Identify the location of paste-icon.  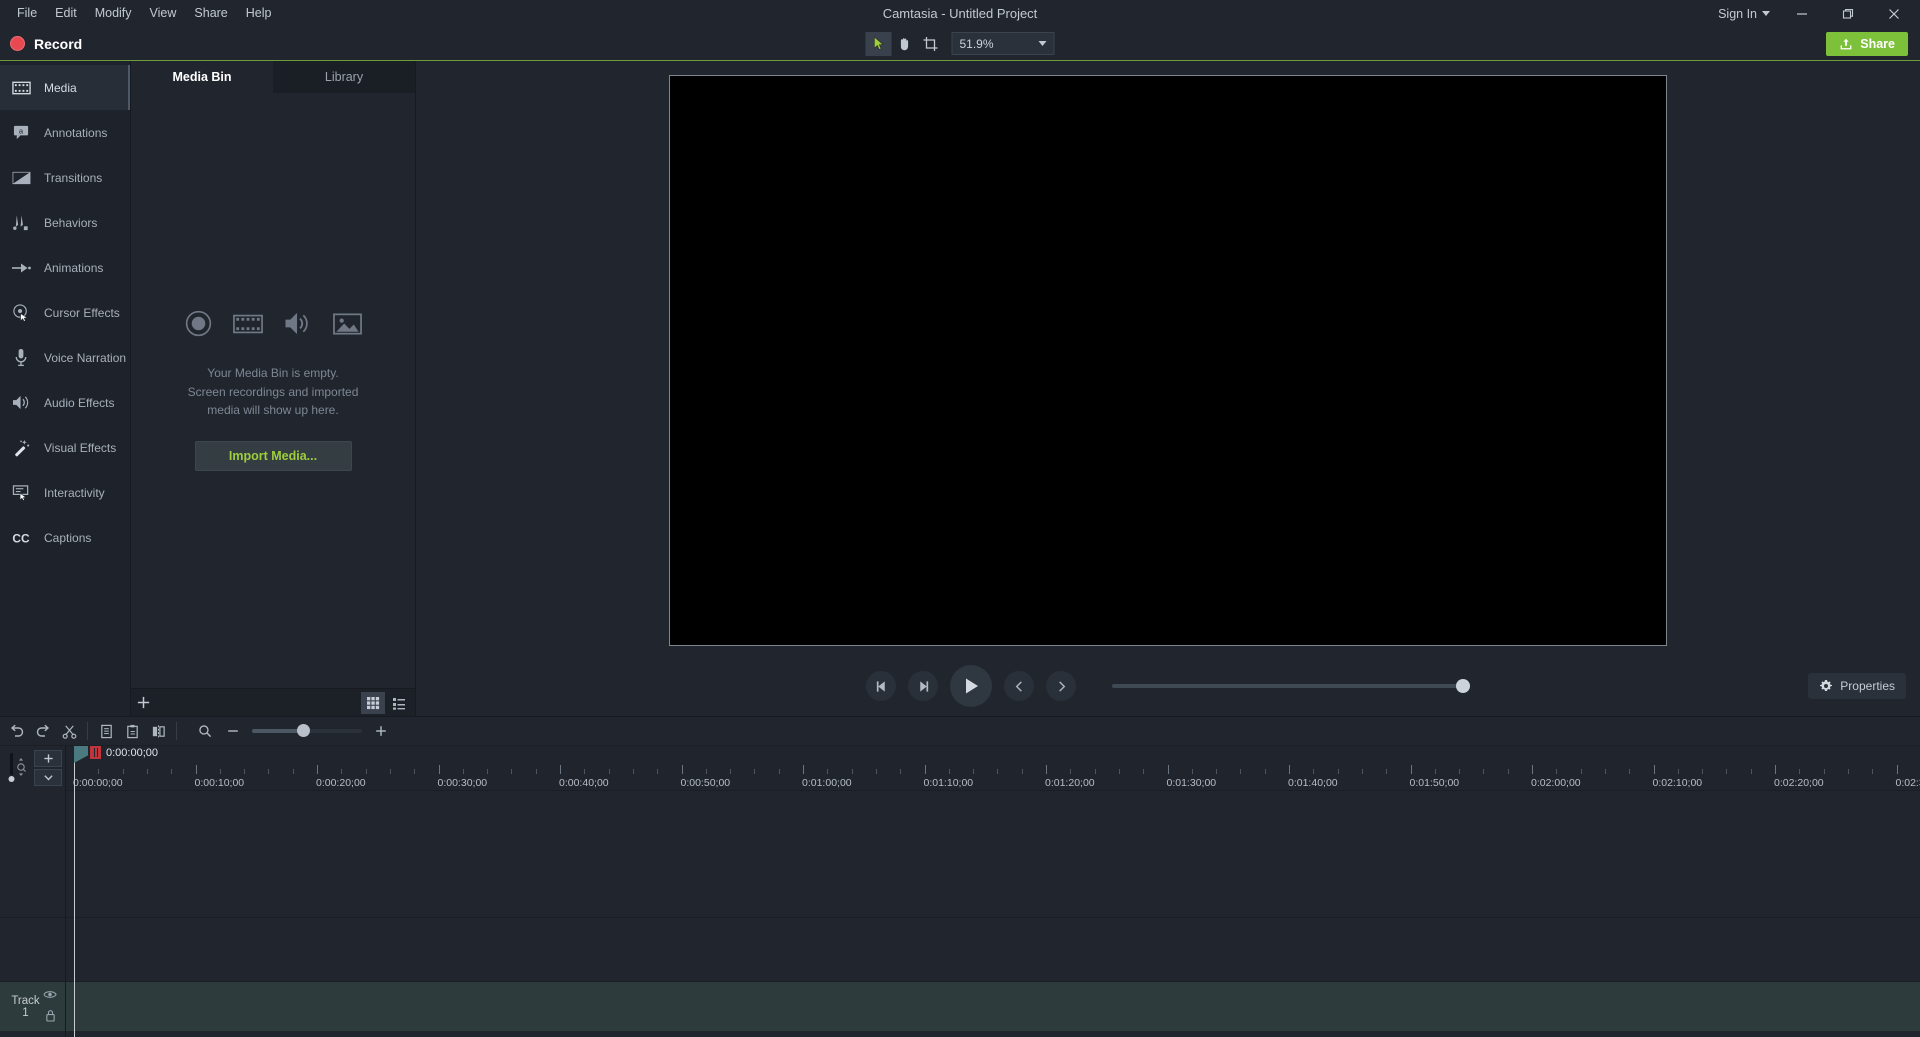
(132, 731).